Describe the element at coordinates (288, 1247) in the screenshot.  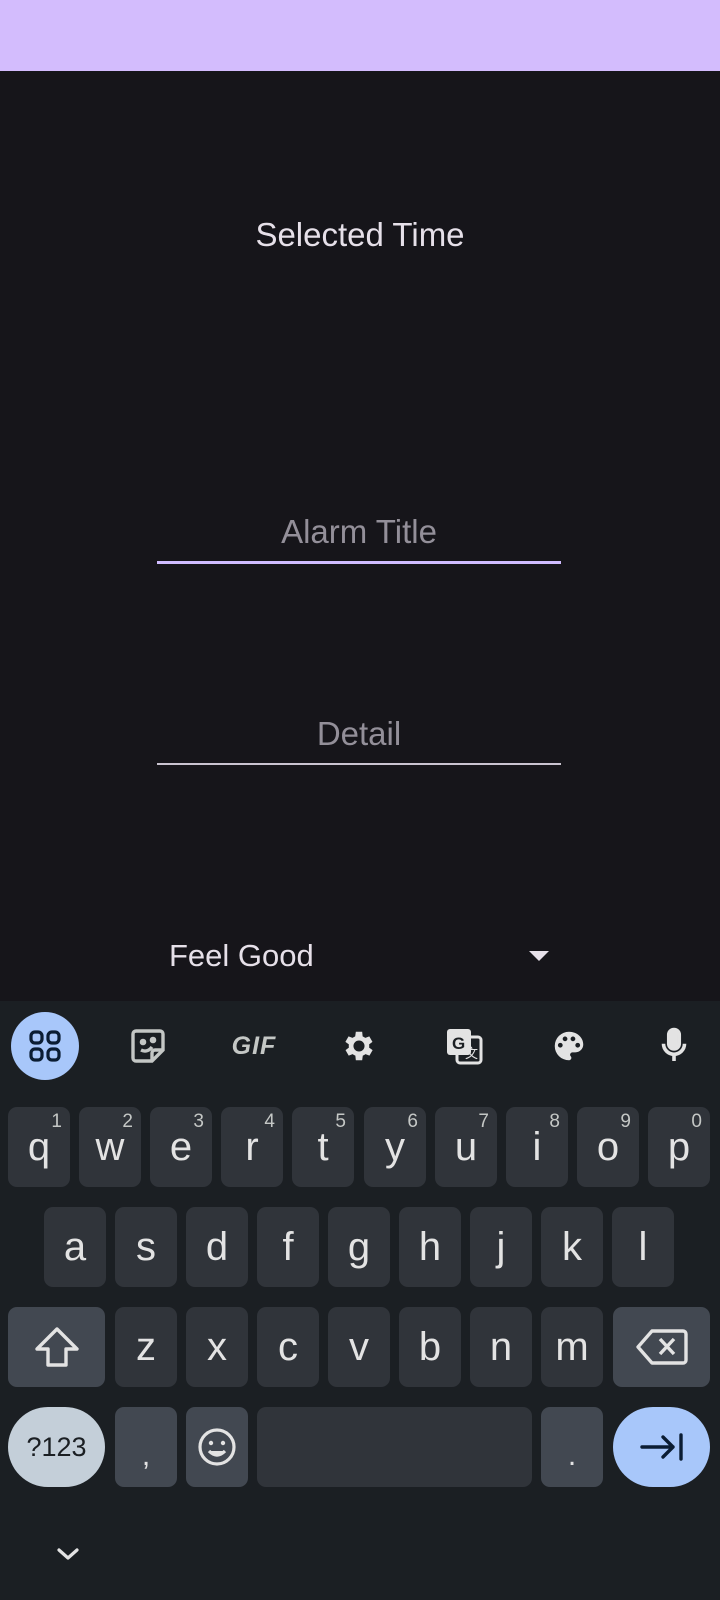
I see `key-f: f` at that location.